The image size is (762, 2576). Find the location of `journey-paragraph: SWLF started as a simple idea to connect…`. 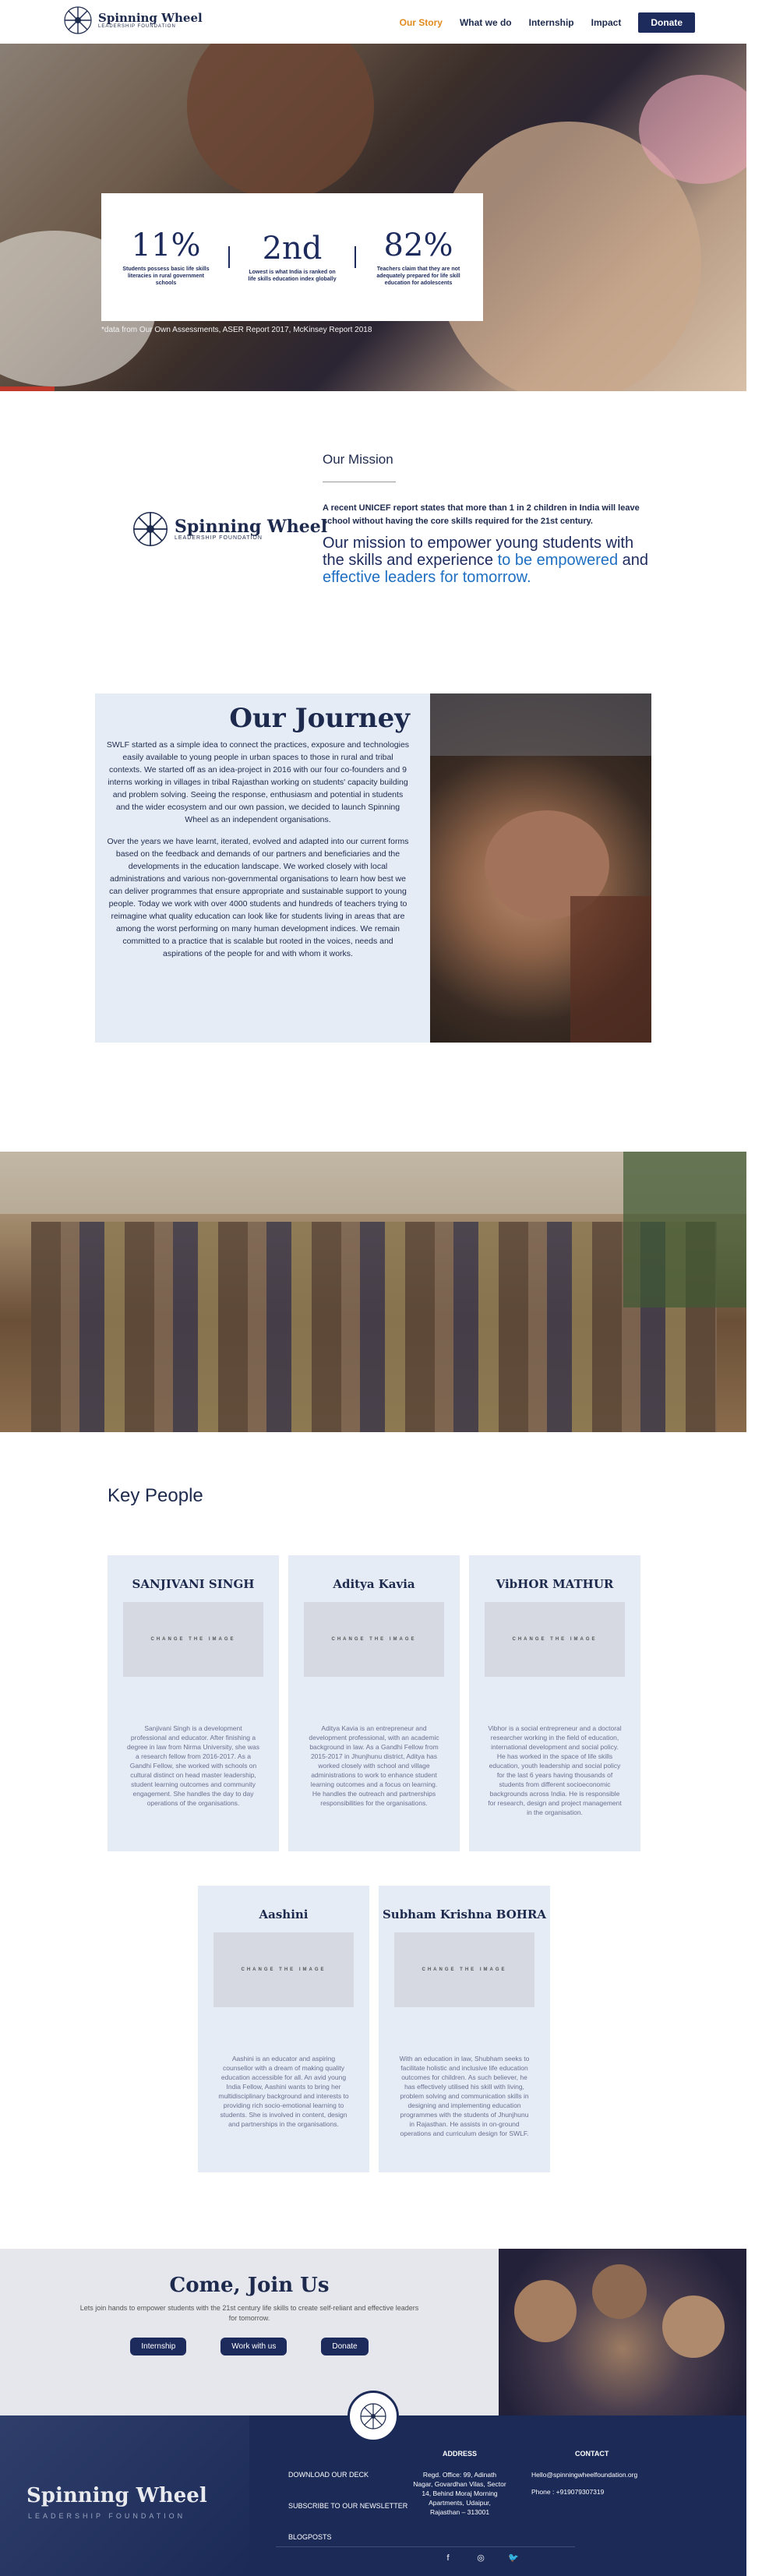

journey-paragraph: SWLF started as a simple idea to connect… is located at coordinates (258, 782).